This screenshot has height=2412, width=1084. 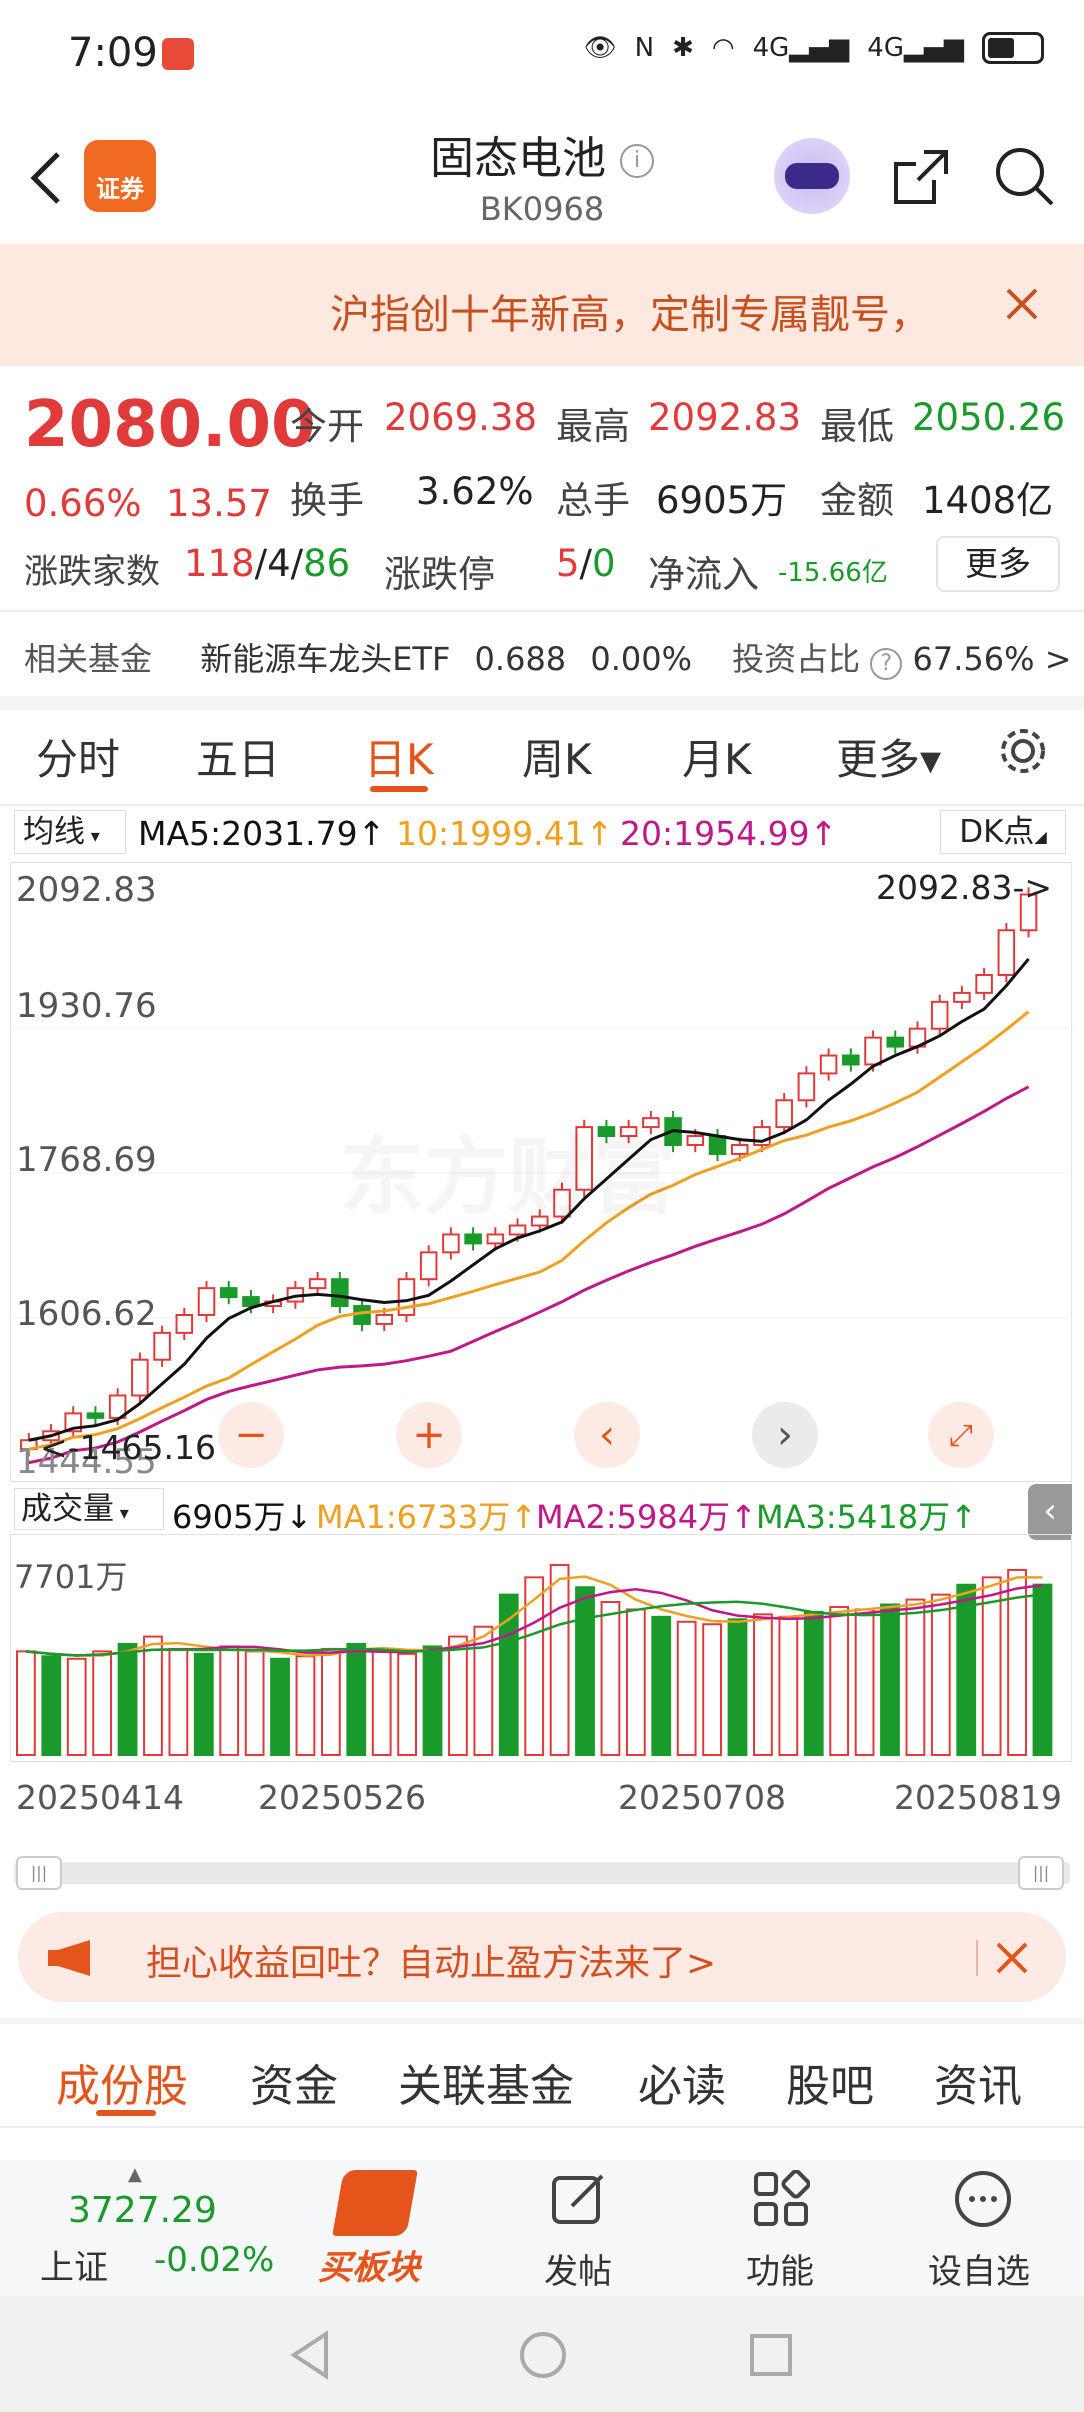 What do you see at coordinates (771, 2357) in the screenshot?
I see `nav-recents-icon` at bounding box center [771, 2357].